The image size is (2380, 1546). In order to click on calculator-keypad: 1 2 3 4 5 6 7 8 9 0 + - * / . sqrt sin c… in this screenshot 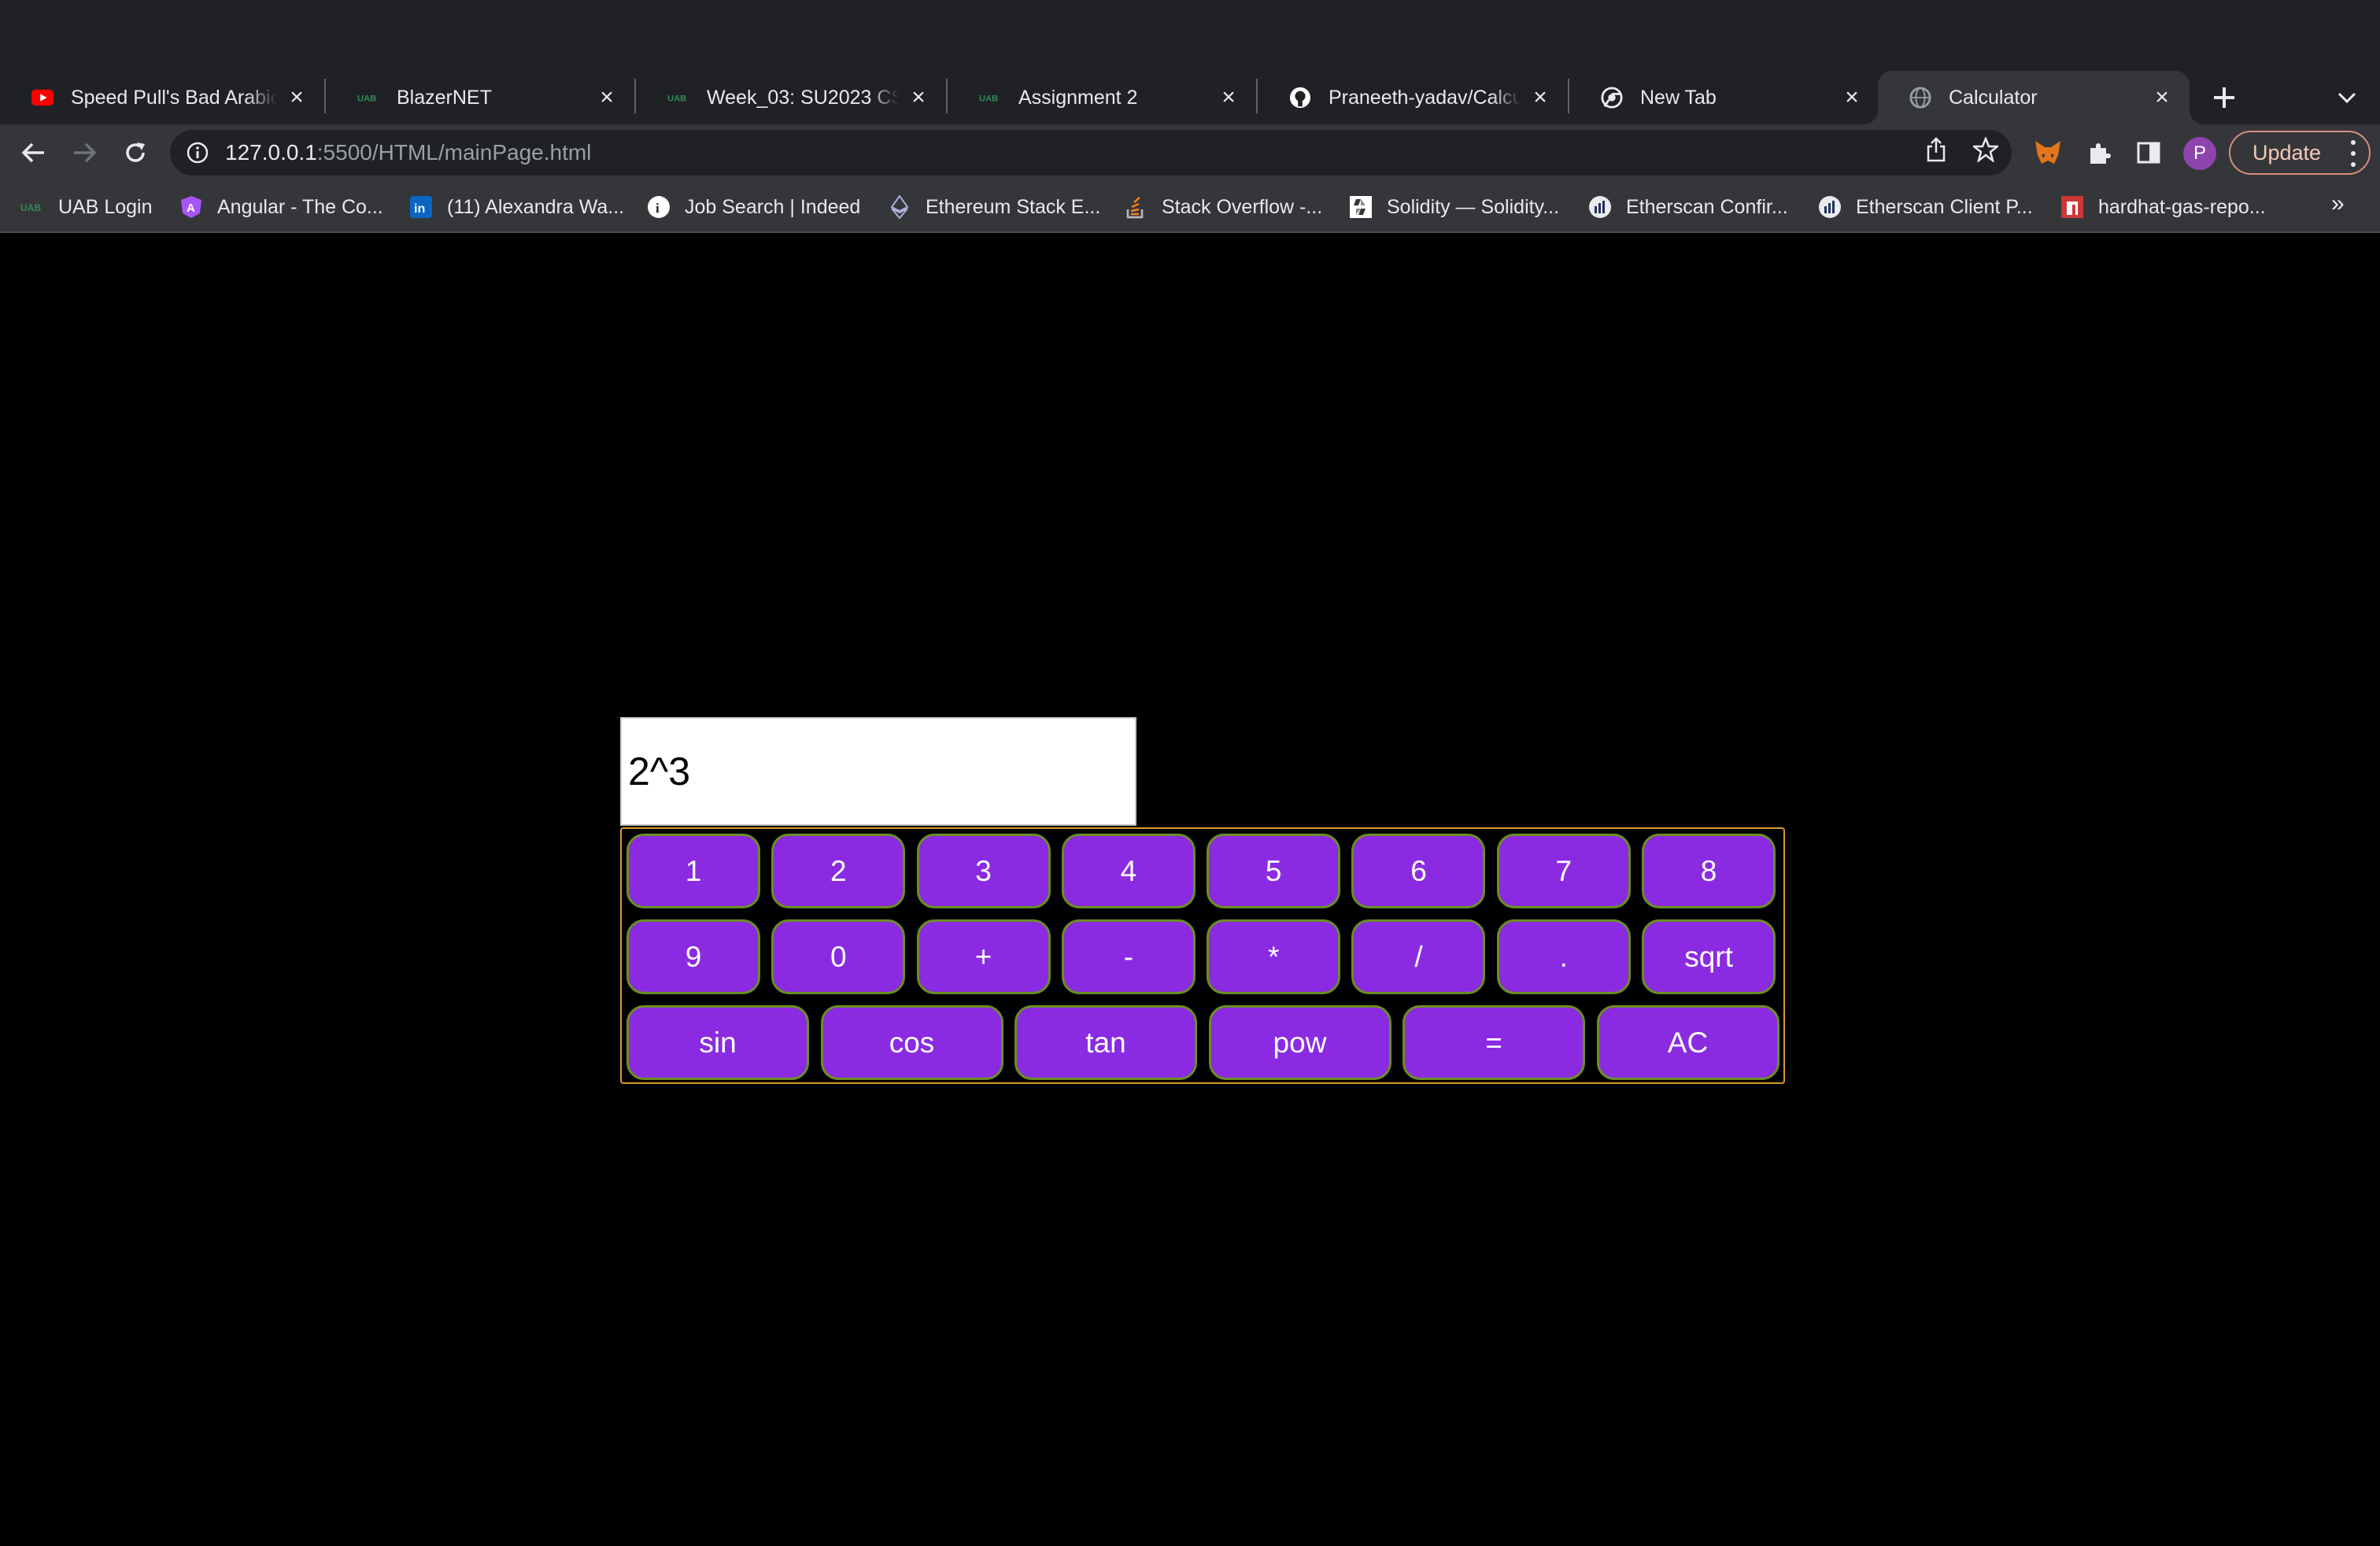, I will do `click(1202, 956)`.